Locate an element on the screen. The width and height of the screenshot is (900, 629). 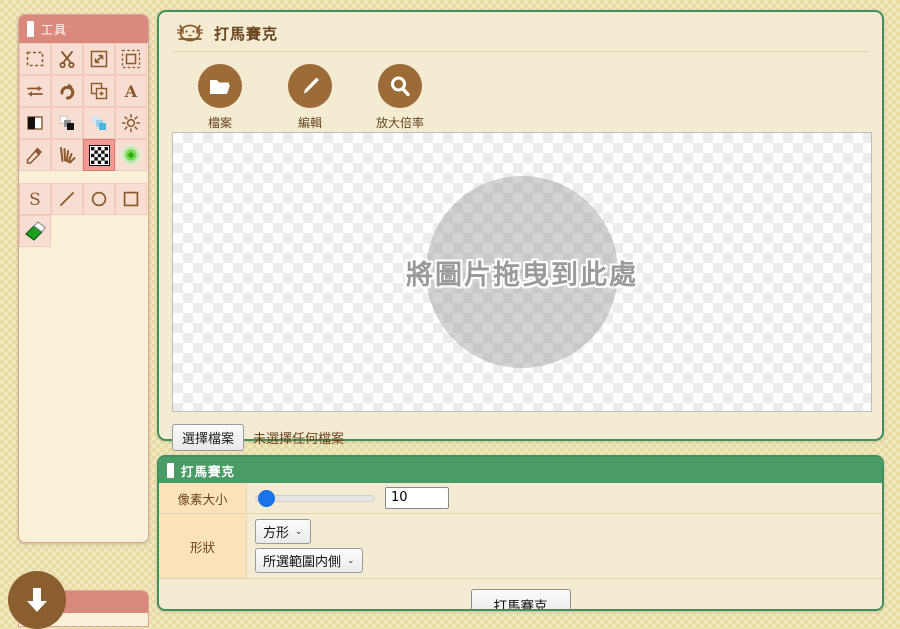
tools-header-accent-bar is located at coordinates (30, 29).